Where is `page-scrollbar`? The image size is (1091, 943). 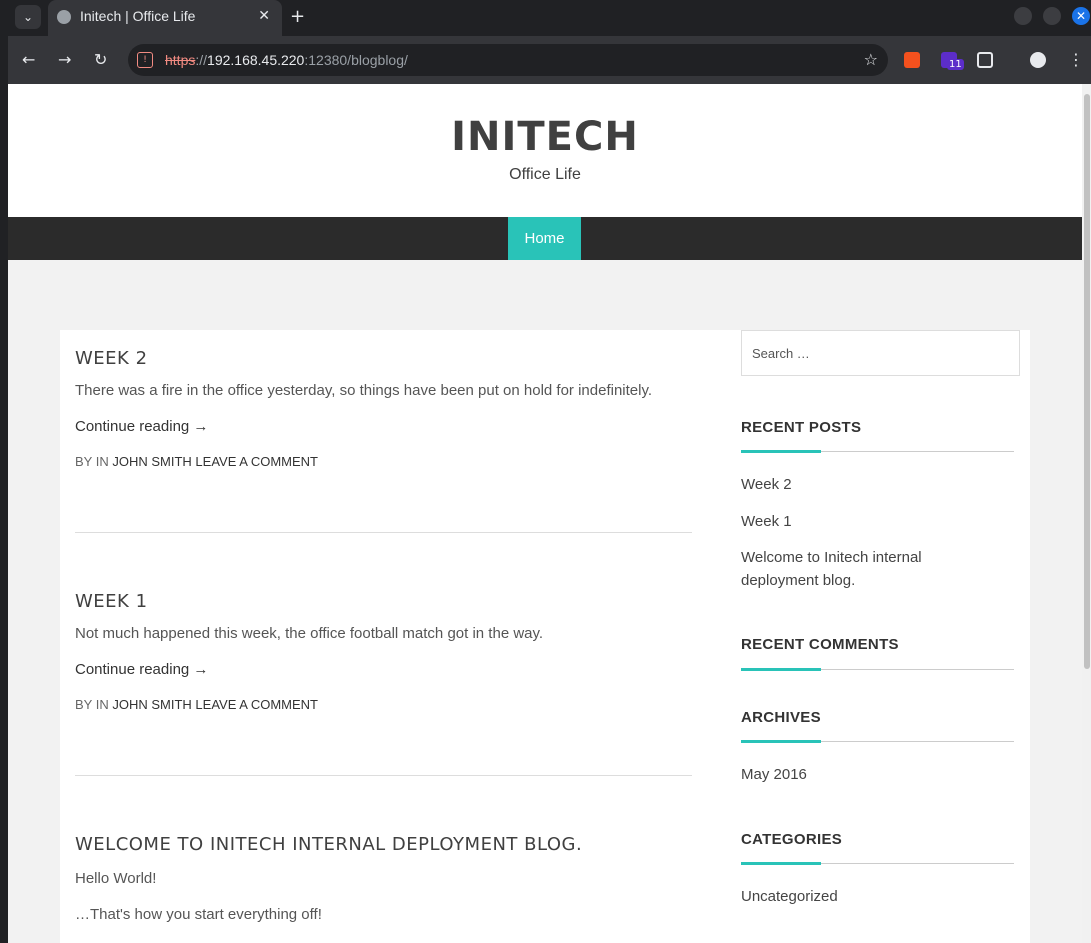
page-scrollbar is located at coordinates (1086, 513).